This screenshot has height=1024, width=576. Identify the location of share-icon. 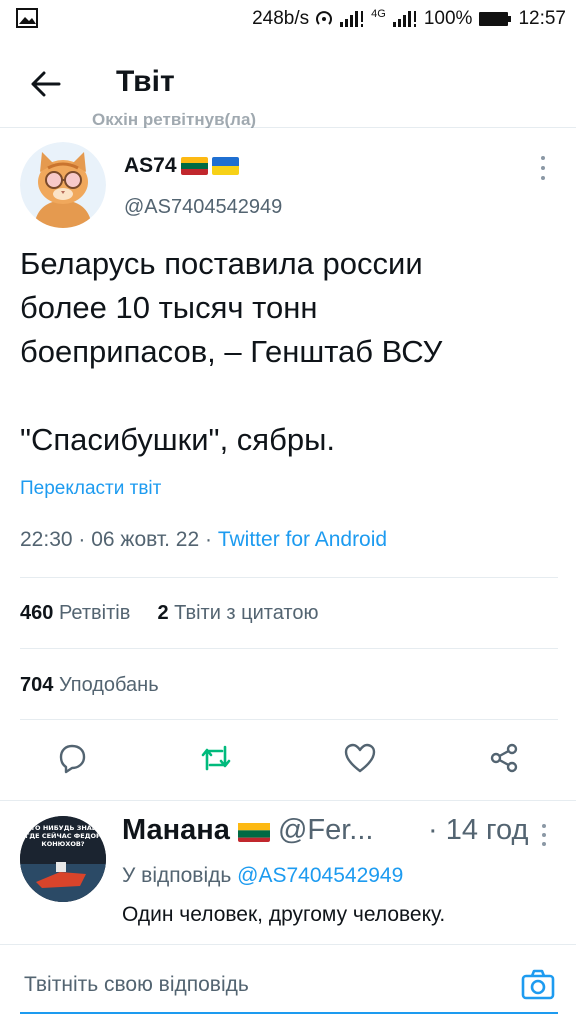
(504, 758).